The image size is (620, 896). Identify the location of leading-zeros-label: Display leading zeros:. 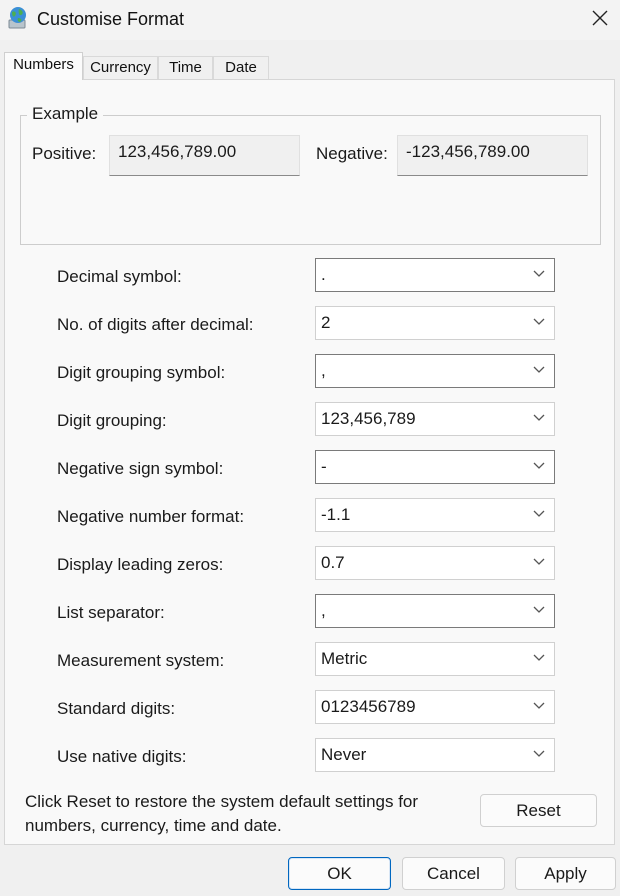
(140, 564).